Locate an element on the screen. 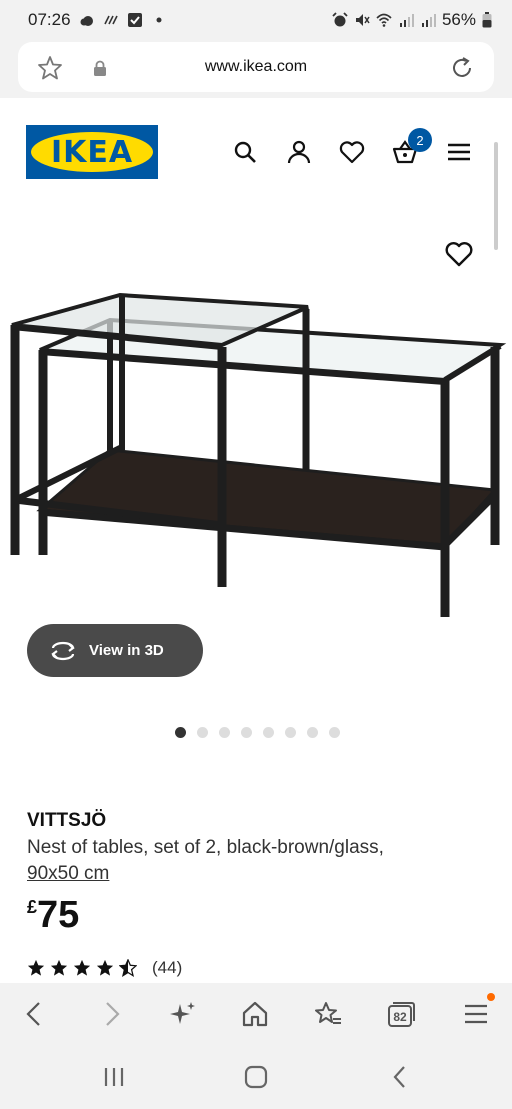 The height and width of the screenshot is (1109, 512). logo-oval: IKEA is located at coordinates (92, 152).